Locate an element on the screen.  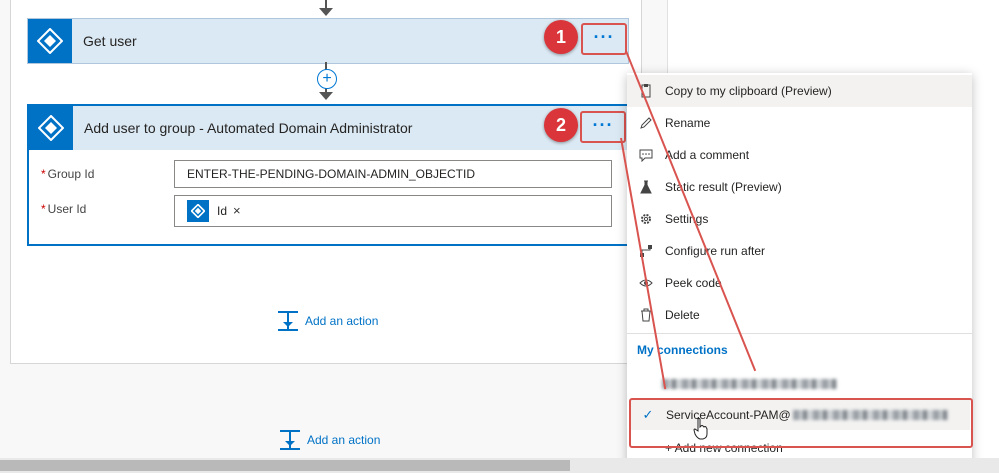
add-action-outer: Add an action is located at coordinates (329, 440).